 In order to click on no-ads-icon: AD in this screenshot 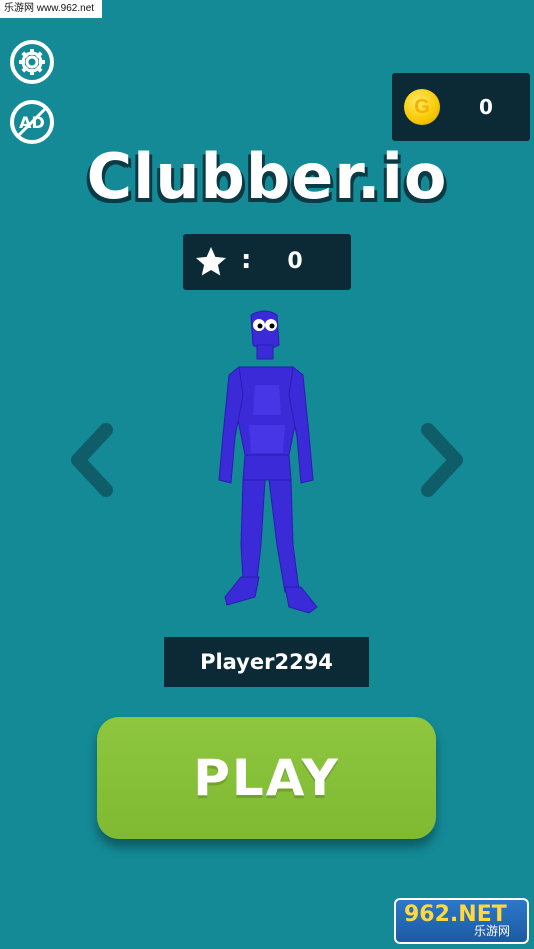, I will do `click(32, 122)`.